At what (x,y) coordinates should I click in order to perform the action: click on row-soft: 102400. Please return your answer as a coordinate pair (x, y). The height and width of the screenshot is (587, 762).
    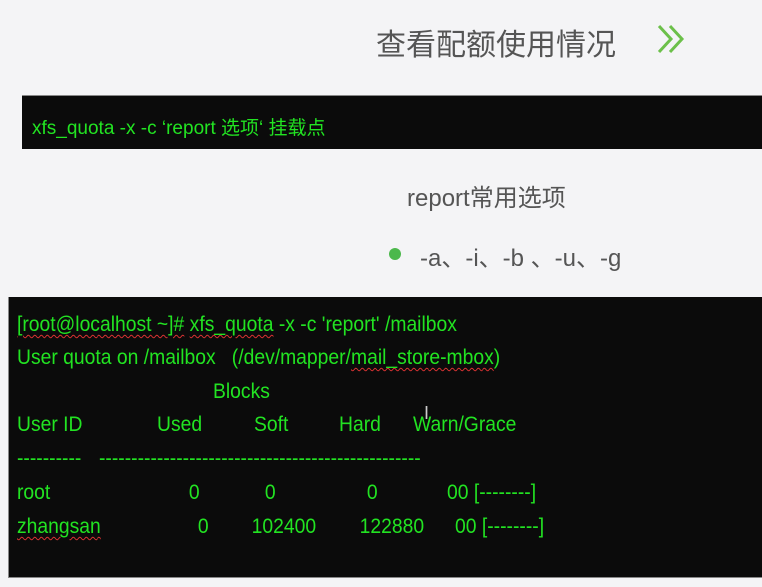
    Looking at the image, I should click on (283, 526).